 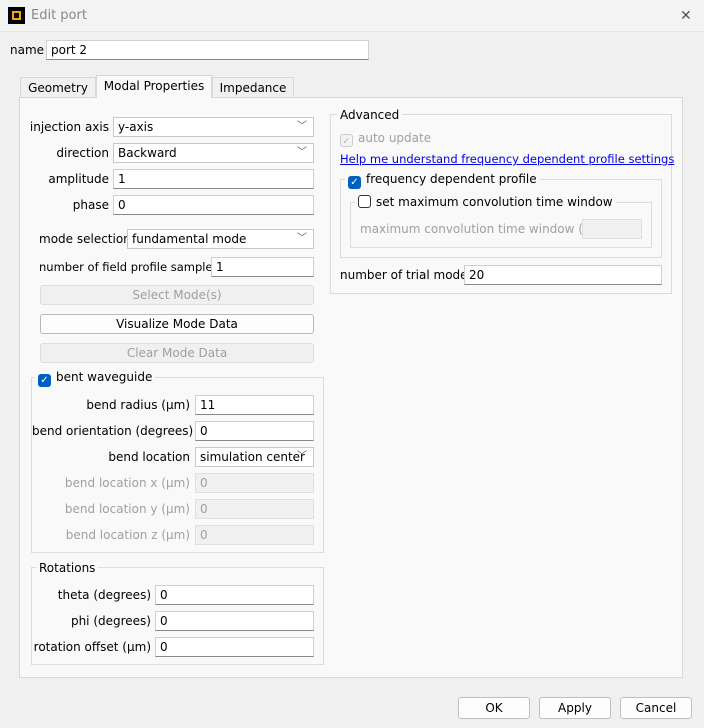 What do you see at coordinates (136, 127) in the screenshot?
I see `injection-axis-value: y-axis` at bounding box center [136, 127].